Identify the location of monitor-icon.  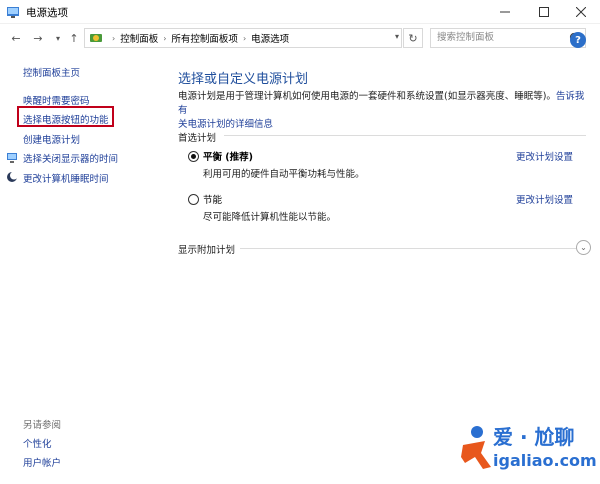
(12, 158).